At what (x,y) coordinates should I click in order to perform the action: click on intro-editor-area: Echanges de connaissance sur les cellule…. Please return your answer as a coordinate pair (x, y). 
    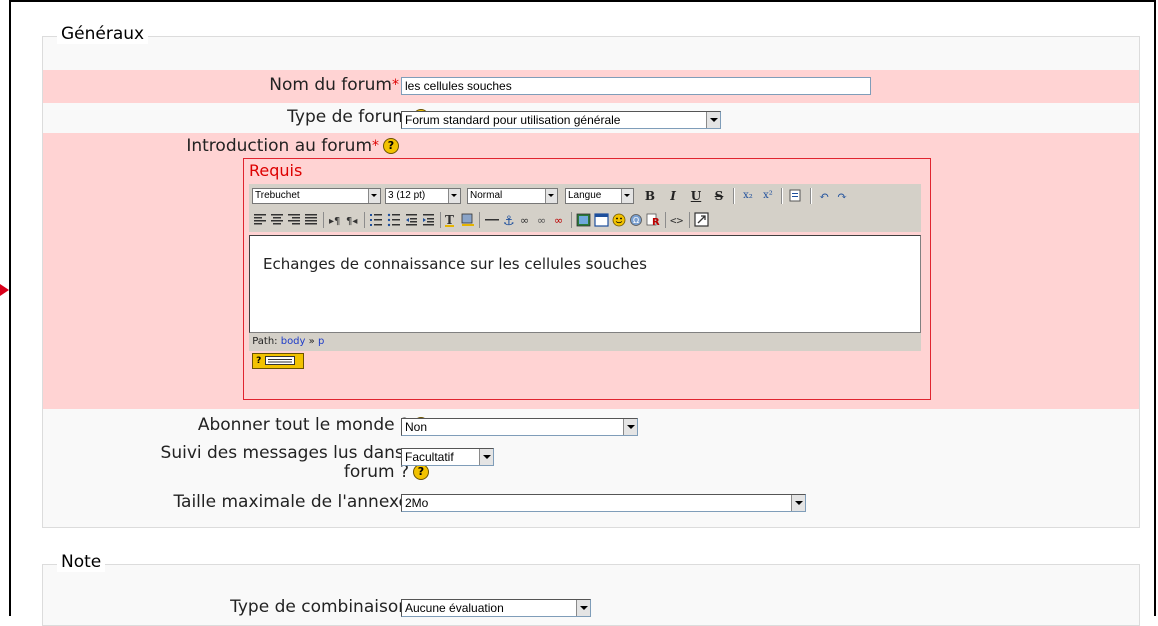
    Looking at the image, I should click on (585, 284).